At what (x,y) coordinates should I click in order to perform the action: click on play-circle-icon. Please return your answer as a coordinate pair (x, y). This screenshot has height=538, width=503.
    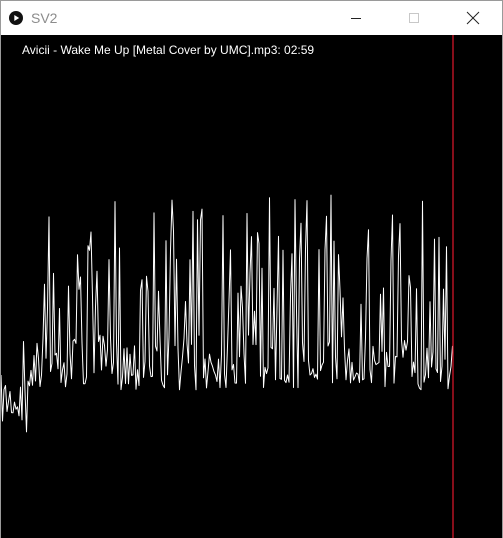
    Looking at the image, I should click on (16, 18).